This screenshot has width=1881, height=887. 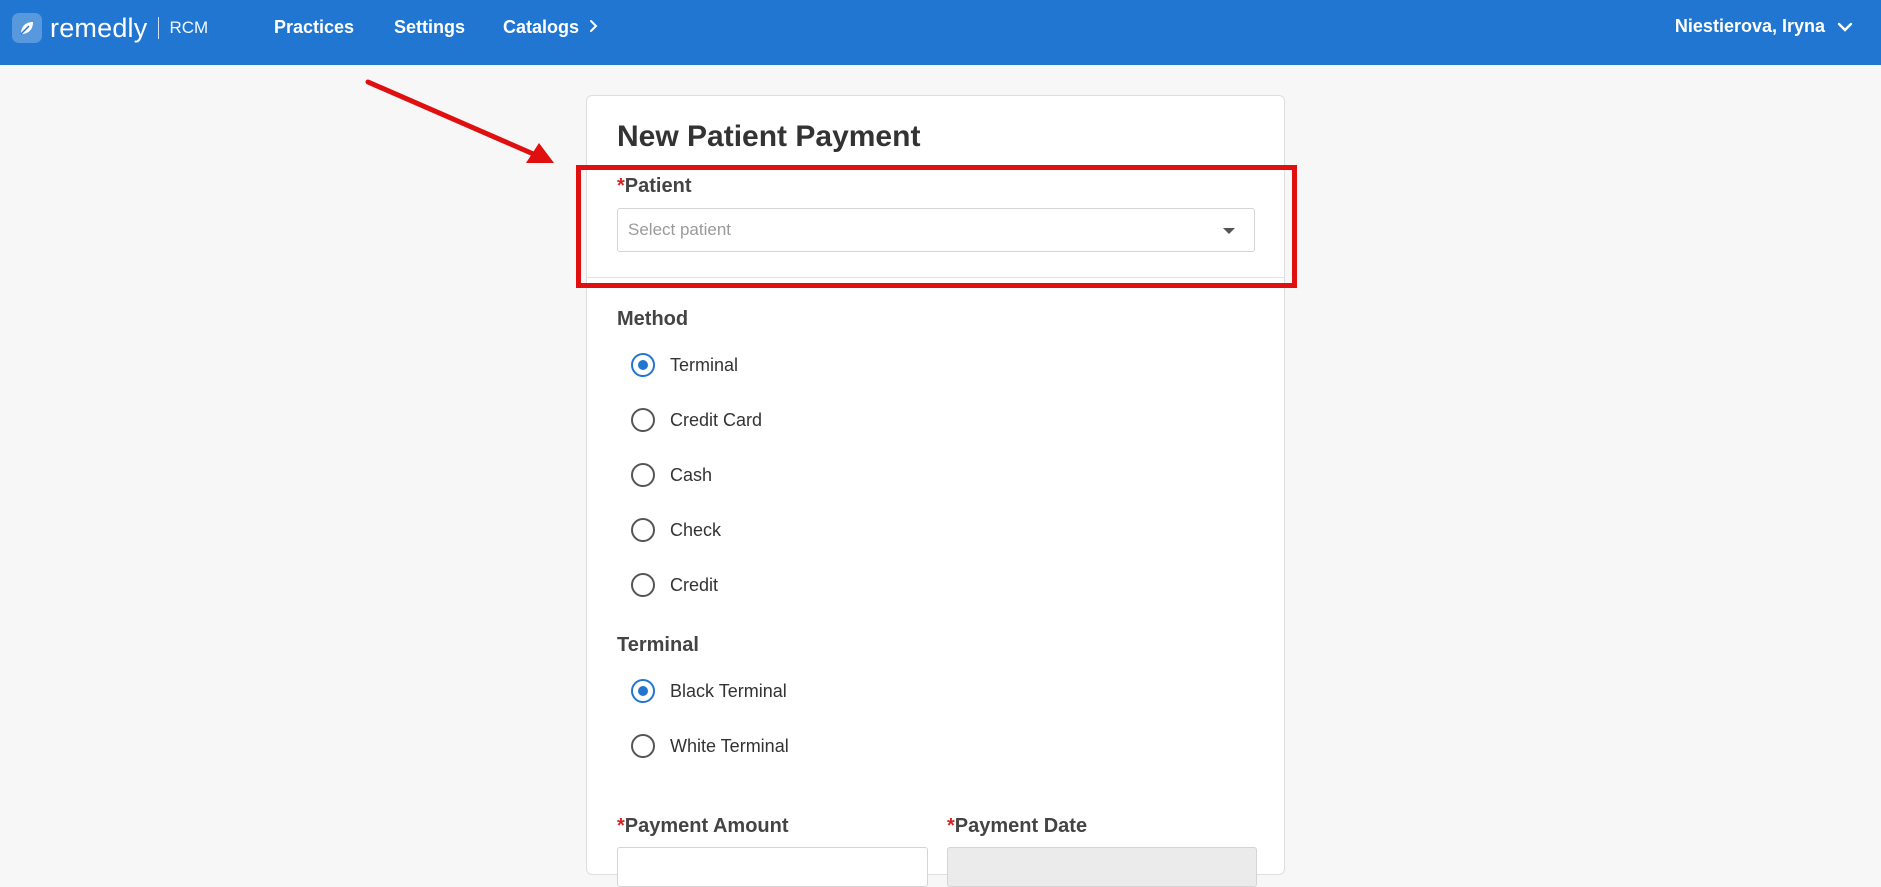 I want to click on payment-amount-input, so click(x=772, y=867).